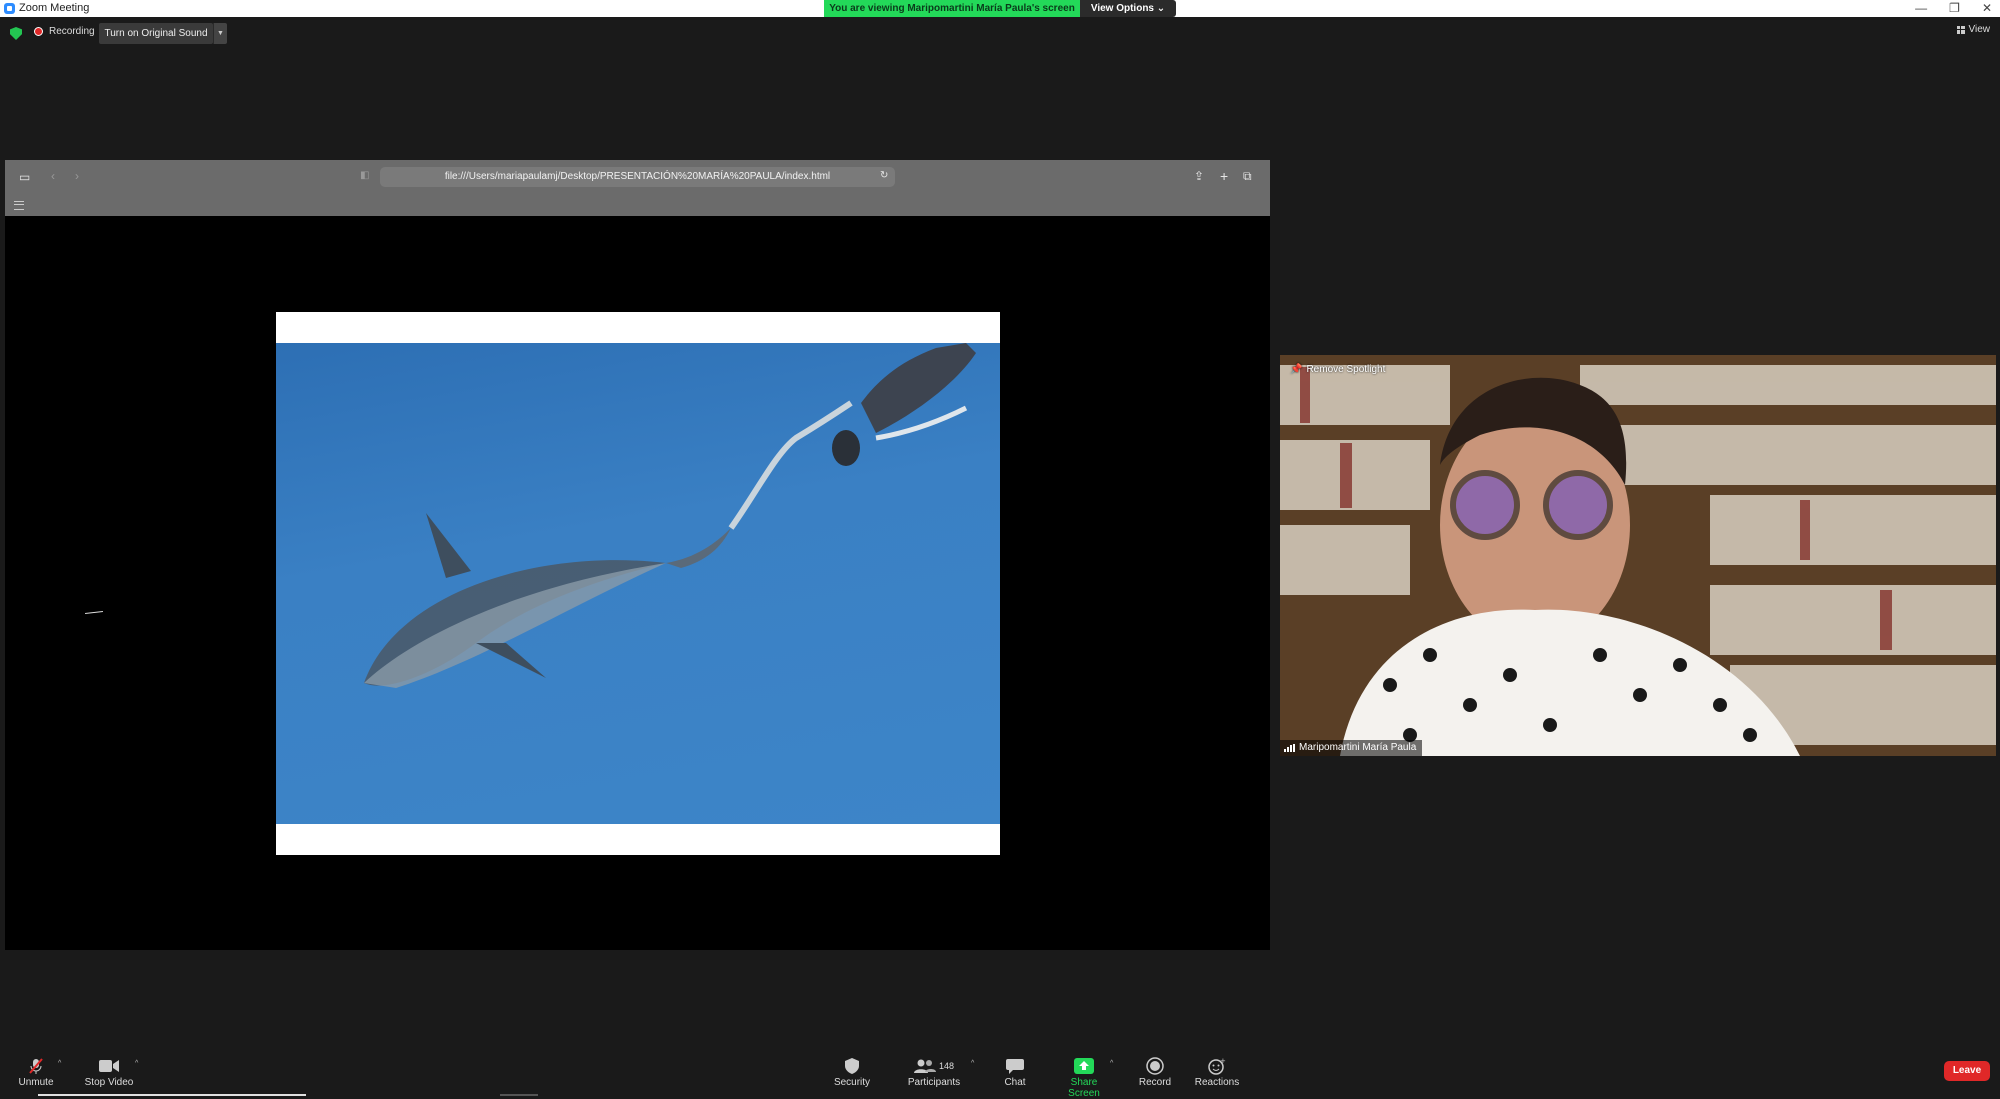 This screenshot has height=1099, width=2000. Describe the element at coordinates (72, 31) in the screenshot. I see `recording-label: Recording` at that location.